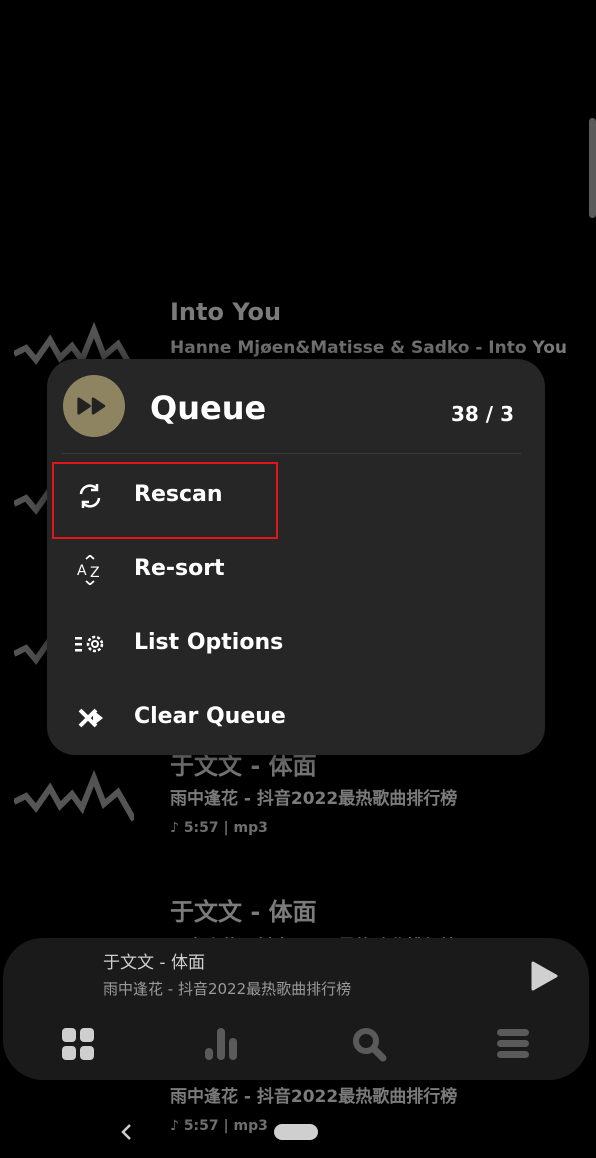  I want to click on menu-item-label: Clear Queue, so click(210, 716).